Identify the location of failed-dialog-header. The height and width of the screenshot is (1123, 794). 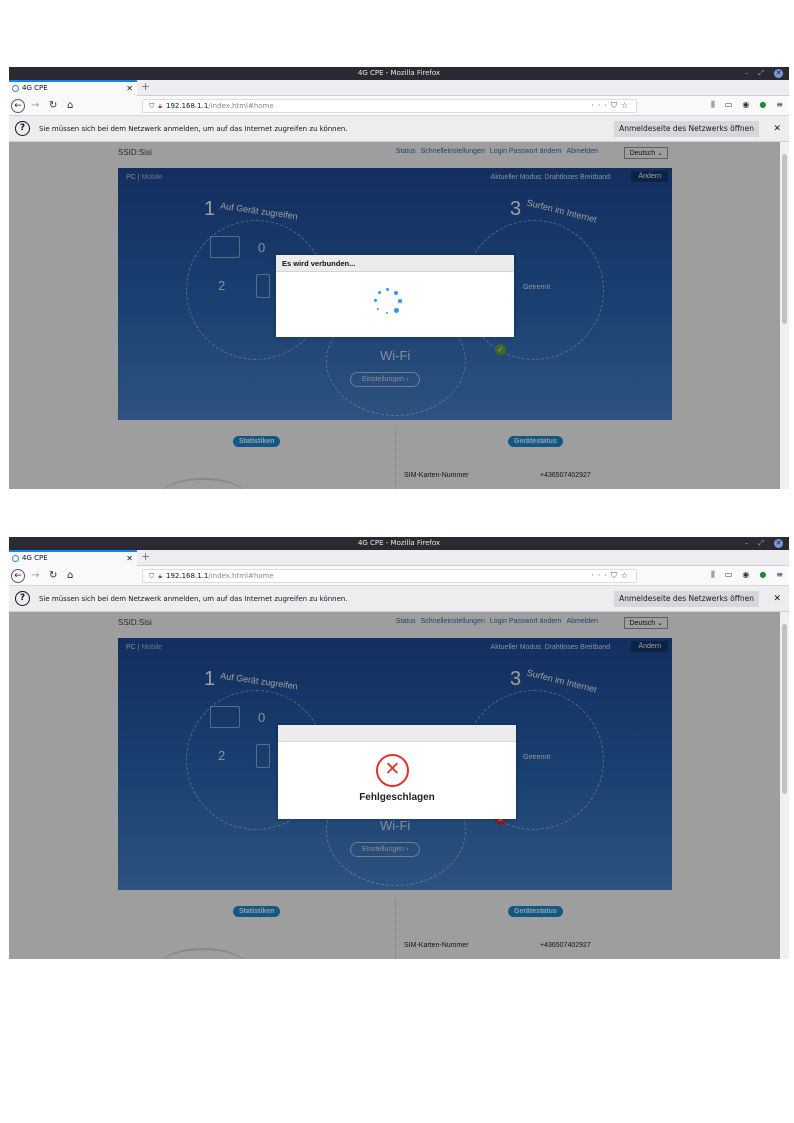
(397, 733).